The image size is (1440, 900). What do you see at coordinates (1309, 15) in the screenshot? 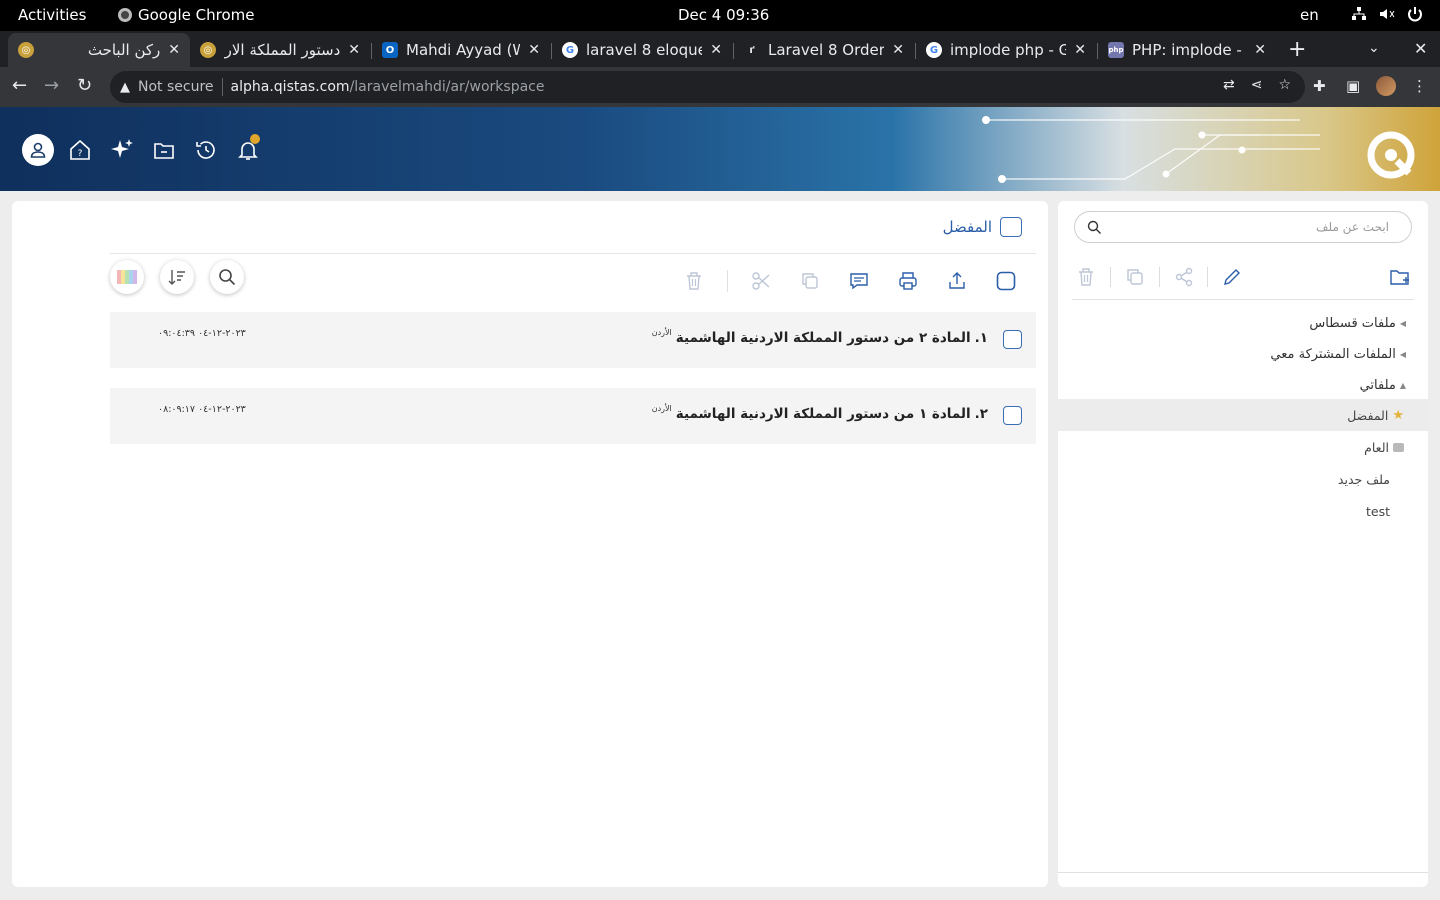
I see `language-indicator: en` at bounding box center [1309, 15].